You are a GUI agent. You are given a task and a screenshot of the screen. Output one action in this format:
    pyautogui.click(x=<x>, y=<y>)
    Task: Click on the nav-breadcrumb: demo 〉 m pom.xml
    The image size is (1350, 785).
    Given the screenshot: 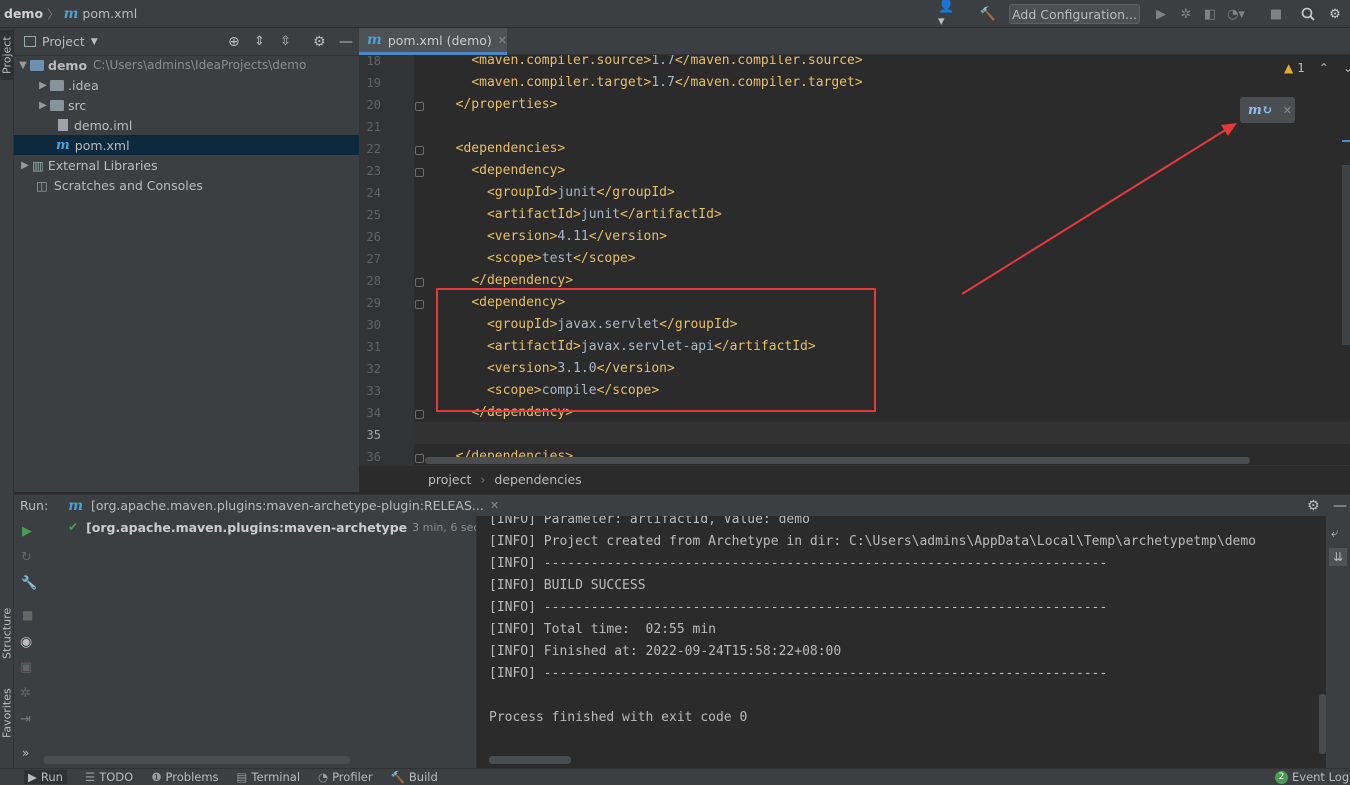 What is the action you would take?
    pyautogui.click(x=68, y=13)
    